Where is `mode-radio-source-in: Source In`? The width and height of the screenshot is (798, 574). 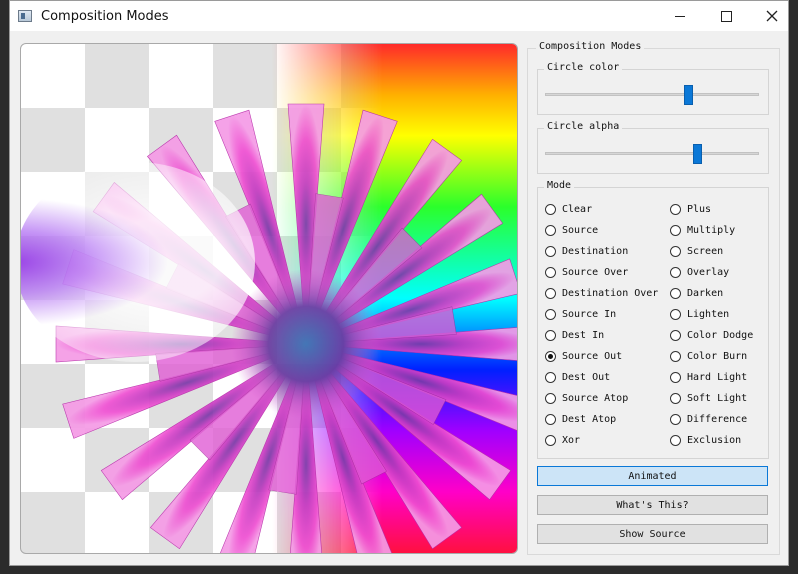 mode-radio-source-in: Source In is located at coordinates (580, 314).